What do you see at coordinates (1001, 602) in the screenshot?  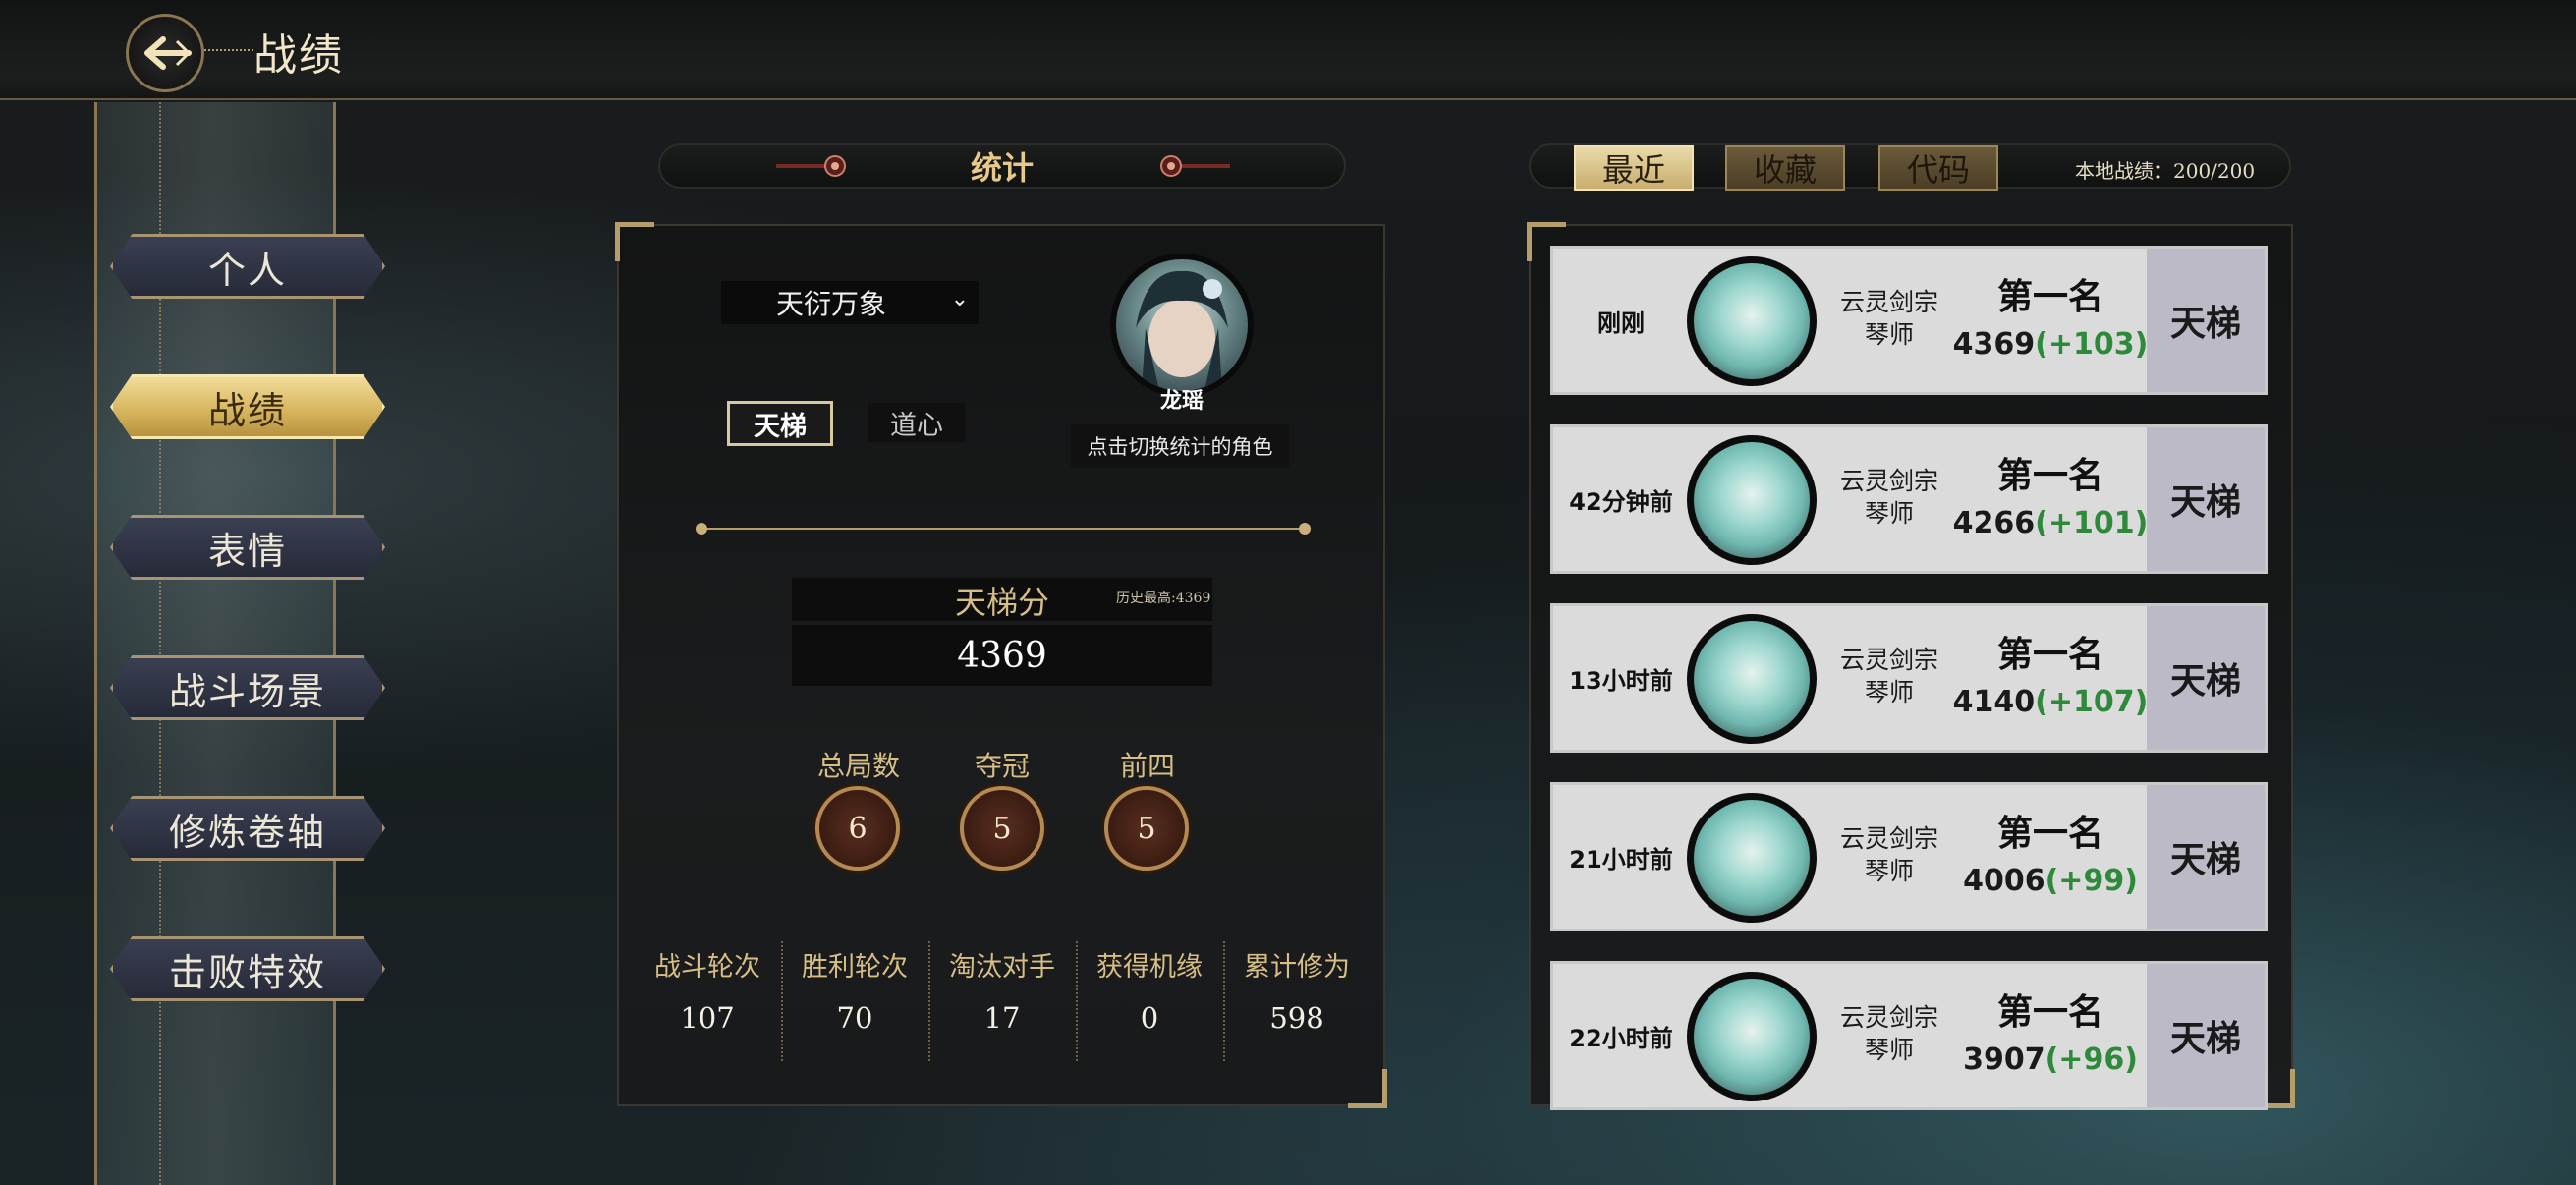 I see `ladder-score-label: 天梯分` at bounding box center [1001, 602].